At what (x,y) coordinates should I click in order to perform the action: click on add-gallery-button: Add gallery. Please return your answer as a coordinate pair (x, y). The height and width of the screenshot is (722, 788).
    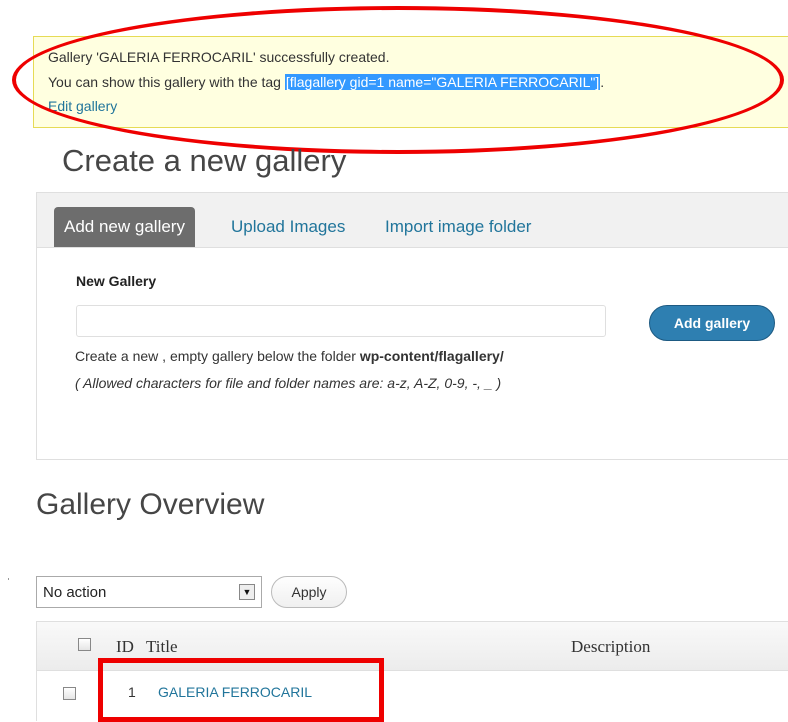
    Looking at the image, I should click on (712, 323).